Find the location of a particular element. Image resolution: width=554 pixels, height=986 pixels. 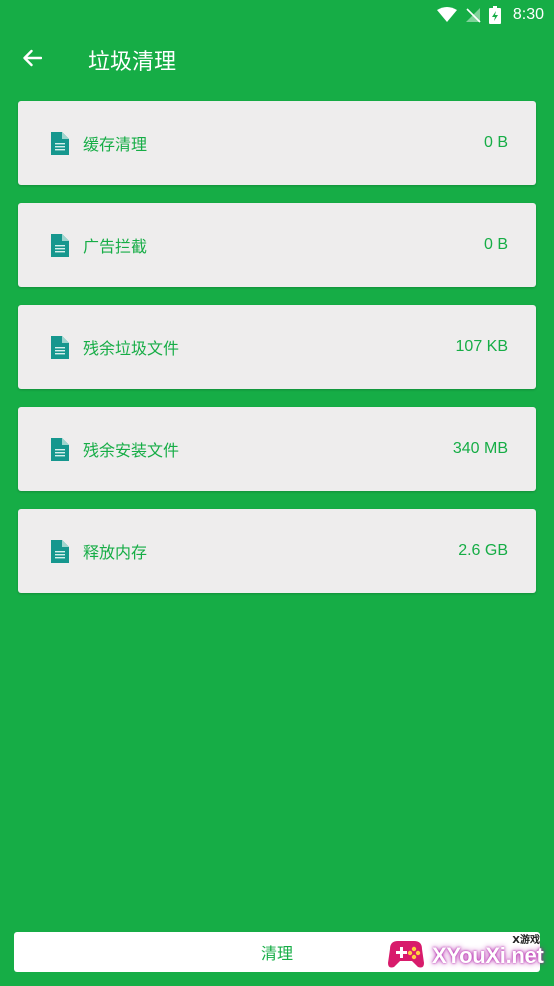

back-button is located at coordinates (32, 60).